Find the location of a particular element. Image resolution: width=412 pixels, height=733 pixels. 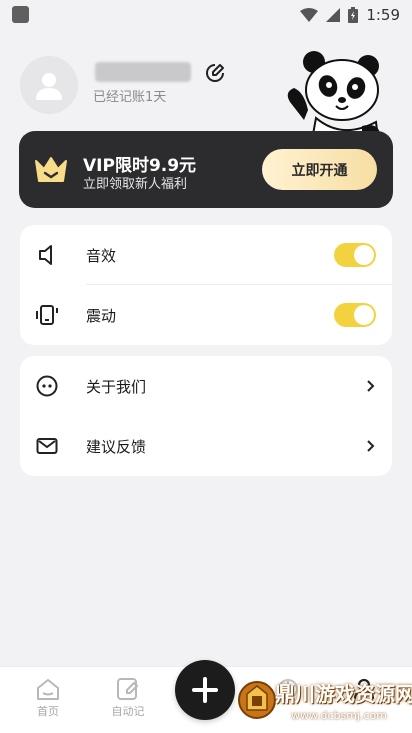

notification-icon is located at coordinates (20, 14).